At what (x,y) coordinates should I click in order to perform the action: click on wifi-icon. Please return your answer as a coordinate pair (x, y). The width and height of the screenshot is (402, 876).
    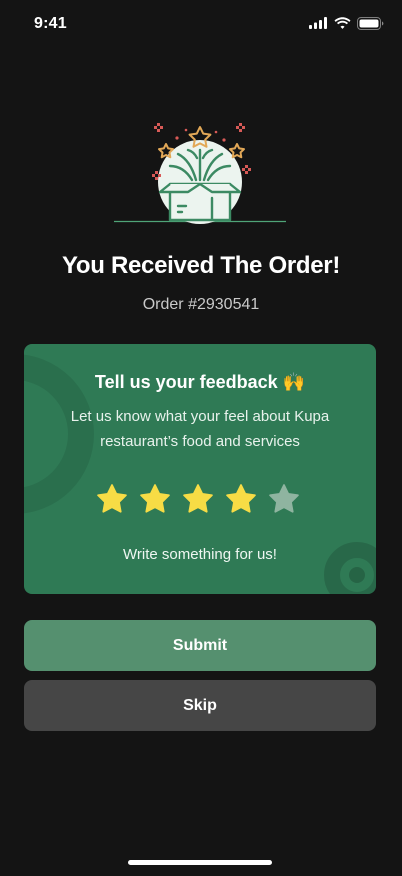
    Looking at the image, I should click on (342, 23).